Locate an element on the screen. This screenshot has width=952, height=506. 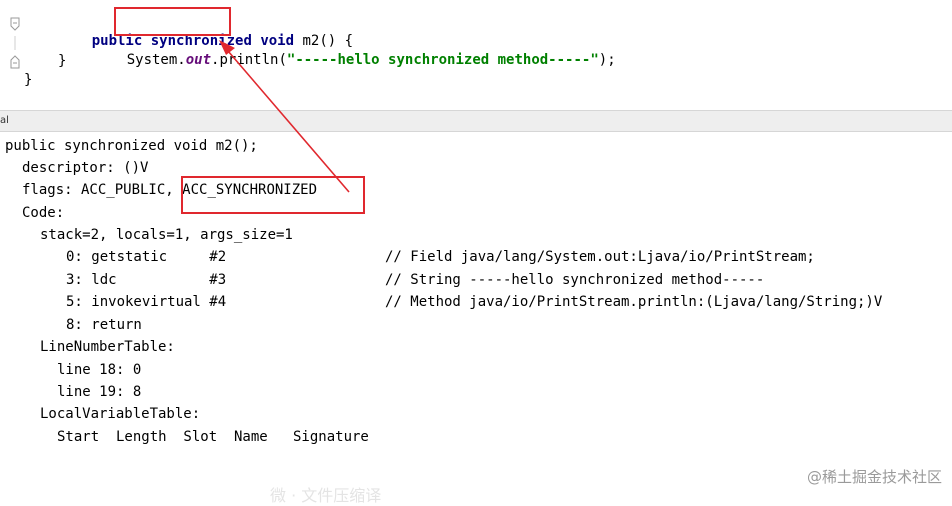
fold-guide-icon is located at coordinates (15, 43).